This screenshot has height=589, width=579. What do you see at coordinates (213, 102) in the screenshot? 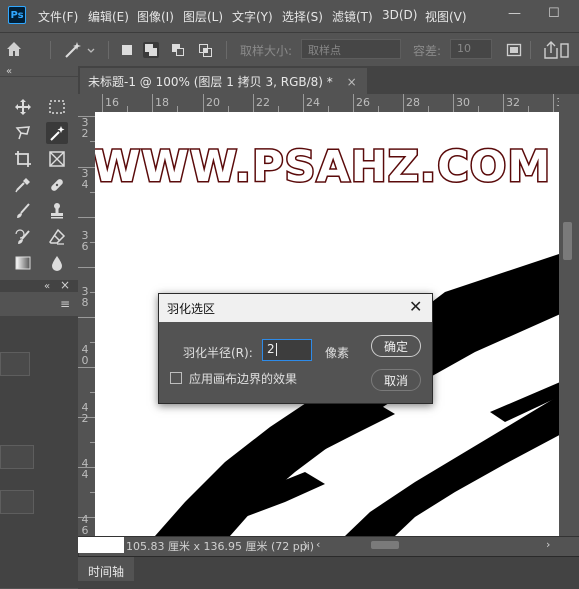
I see `ruler-label: 20` at bounding box center [213, 102].